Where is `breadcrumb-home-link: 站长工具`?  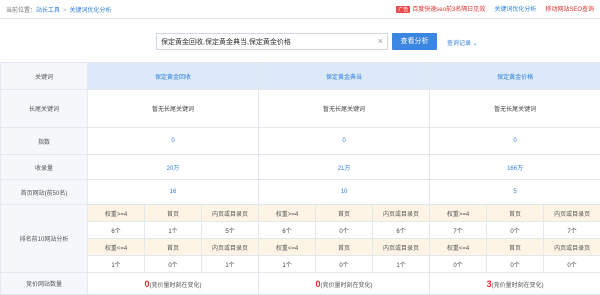
breadcrumb-home-link: 站长工具 is located at coordinates (48, 11).